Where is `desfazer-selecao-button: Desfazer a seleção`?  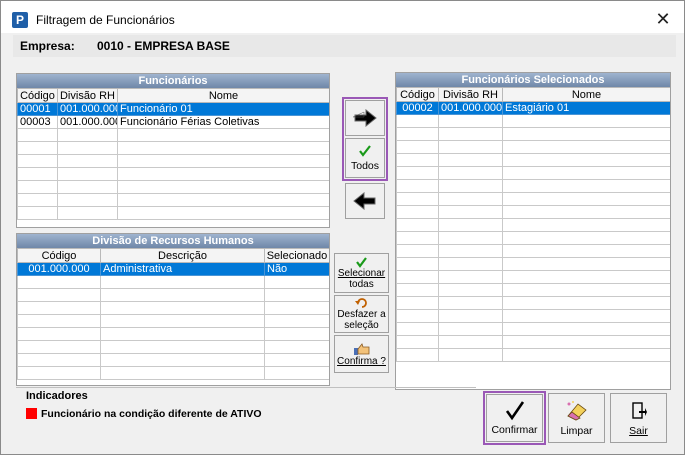
desfazer-selecao-button: Desfazer a seleção is located at coordinates (361, 314).